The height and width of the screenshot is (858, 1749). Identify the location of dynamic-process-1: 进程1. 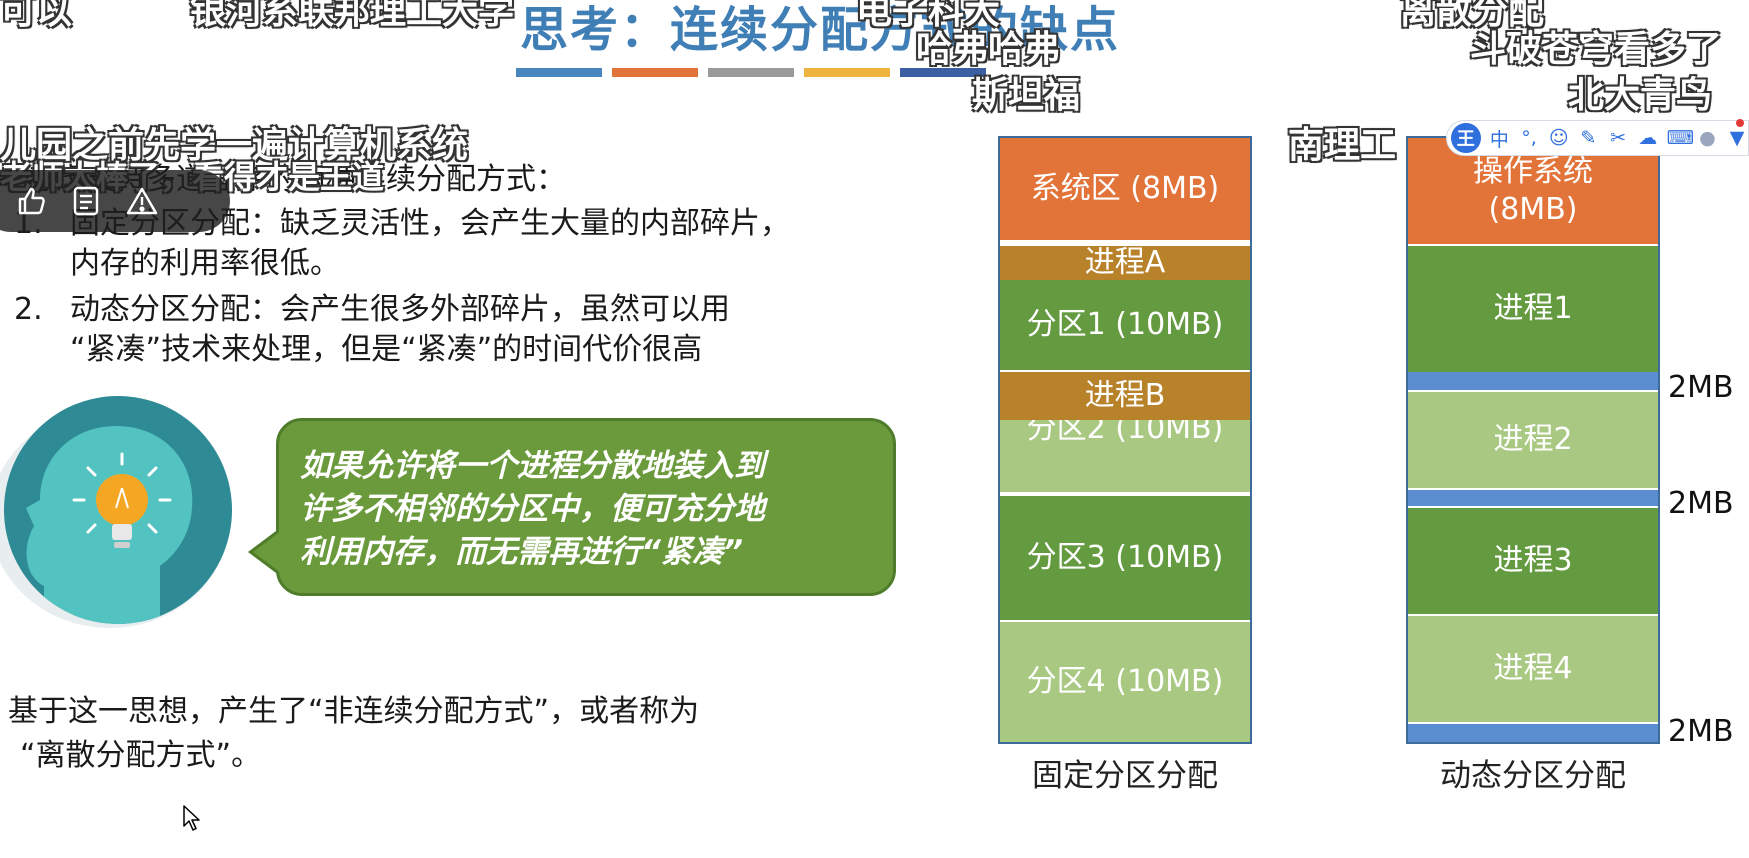
(1533, 309).